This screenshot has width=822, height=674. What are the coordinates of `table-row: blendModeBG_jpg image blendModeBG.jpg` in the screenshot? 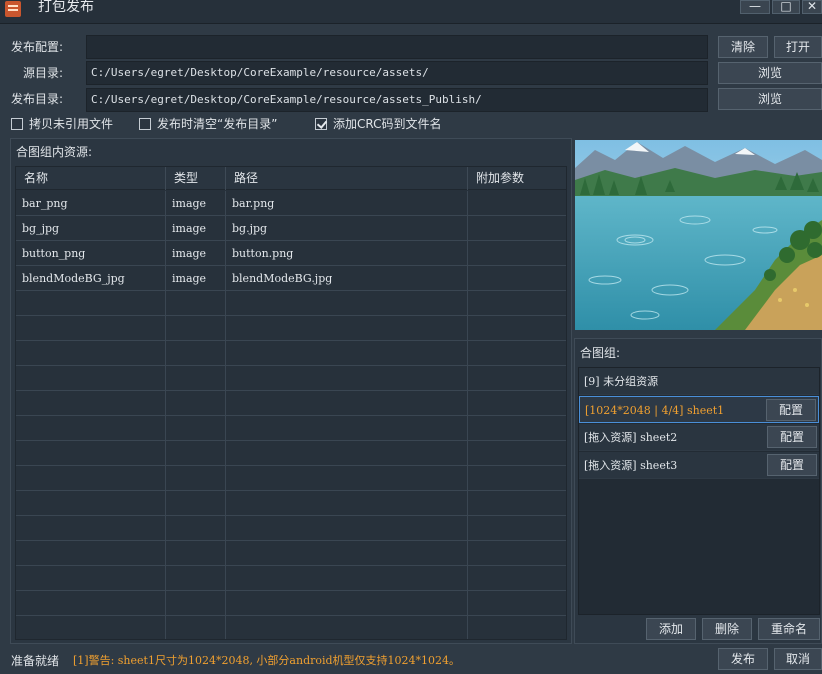 It's located at (291, 278).